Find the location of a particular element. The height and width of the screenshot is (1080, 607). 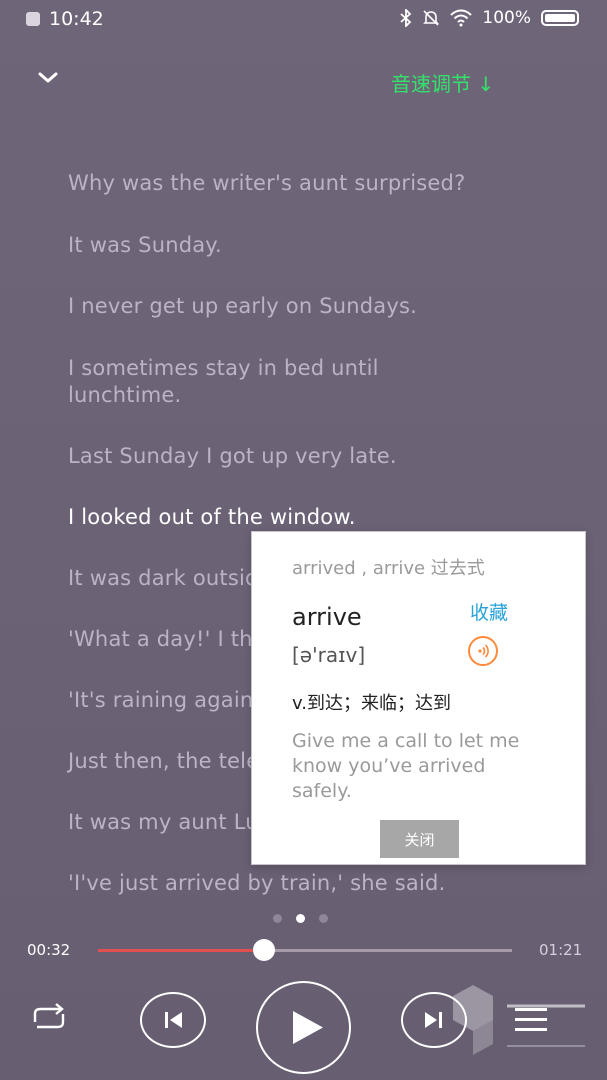

pronounce-speaker-icon is located at coordinates (483, 651).